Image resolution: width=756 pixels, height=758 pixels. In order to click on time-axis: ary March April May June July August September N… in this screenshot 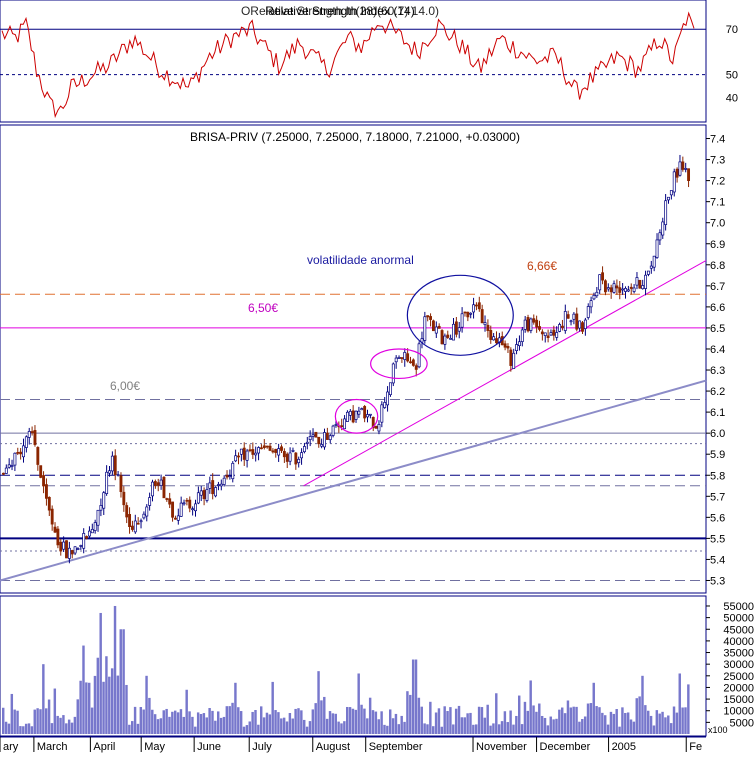, I will do `click(353, 744)`.